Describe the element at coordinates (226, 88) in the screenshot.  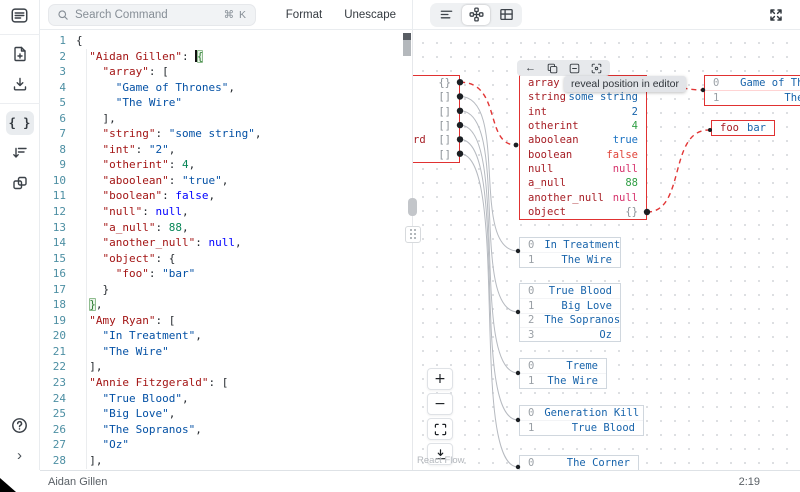
I see `editor-line: 4 "Game of Thrones",` at that location.